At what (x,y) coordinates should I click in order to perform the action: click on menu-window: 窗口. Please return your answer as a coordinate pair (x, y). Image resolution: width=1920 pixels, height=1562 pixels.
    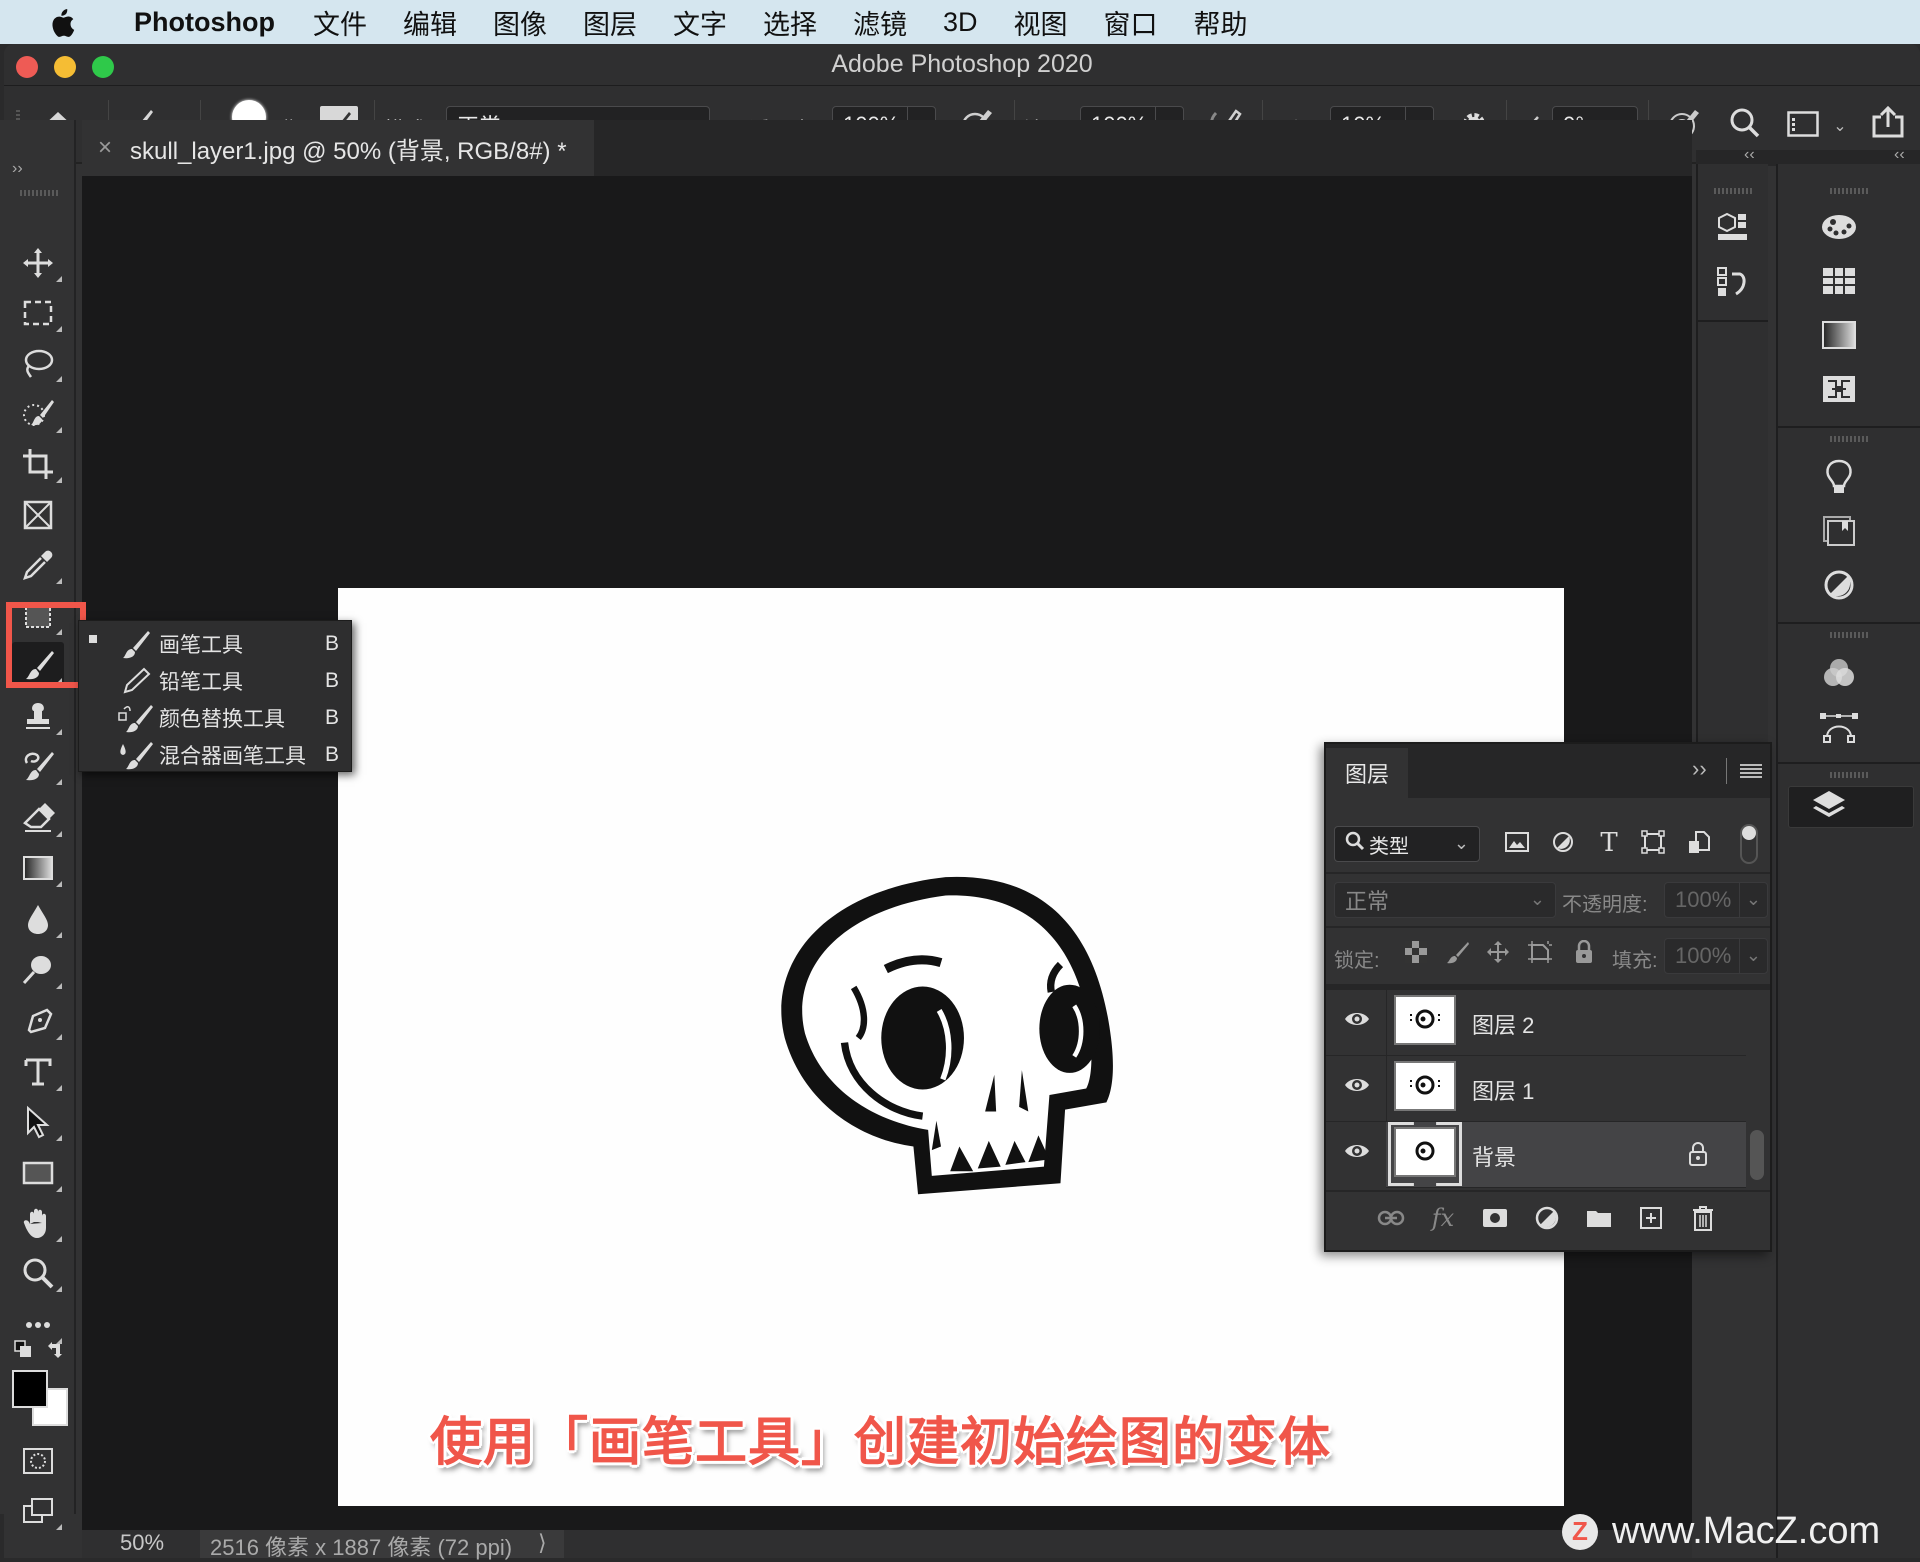
    Looking at the image, I should click on (1131, 22).